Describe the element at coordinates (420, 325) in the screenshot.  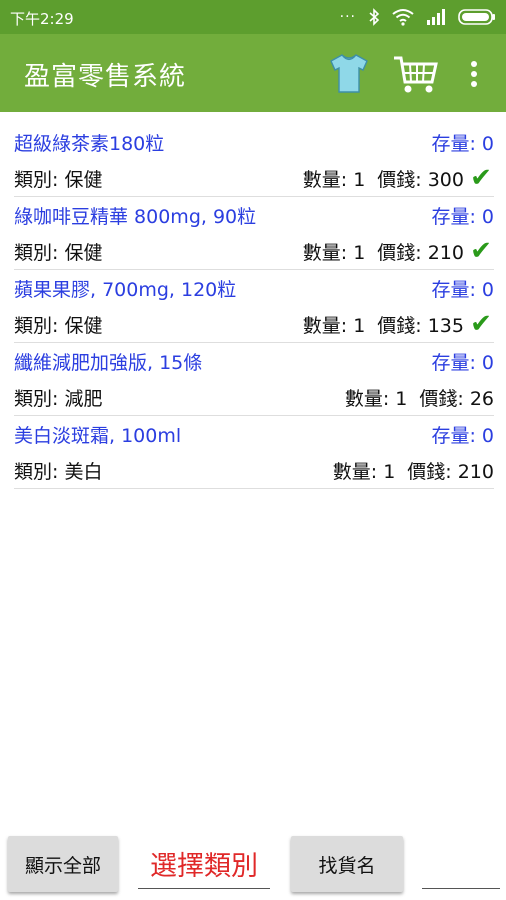
I see `price-label: 價錢: 135` at that location.